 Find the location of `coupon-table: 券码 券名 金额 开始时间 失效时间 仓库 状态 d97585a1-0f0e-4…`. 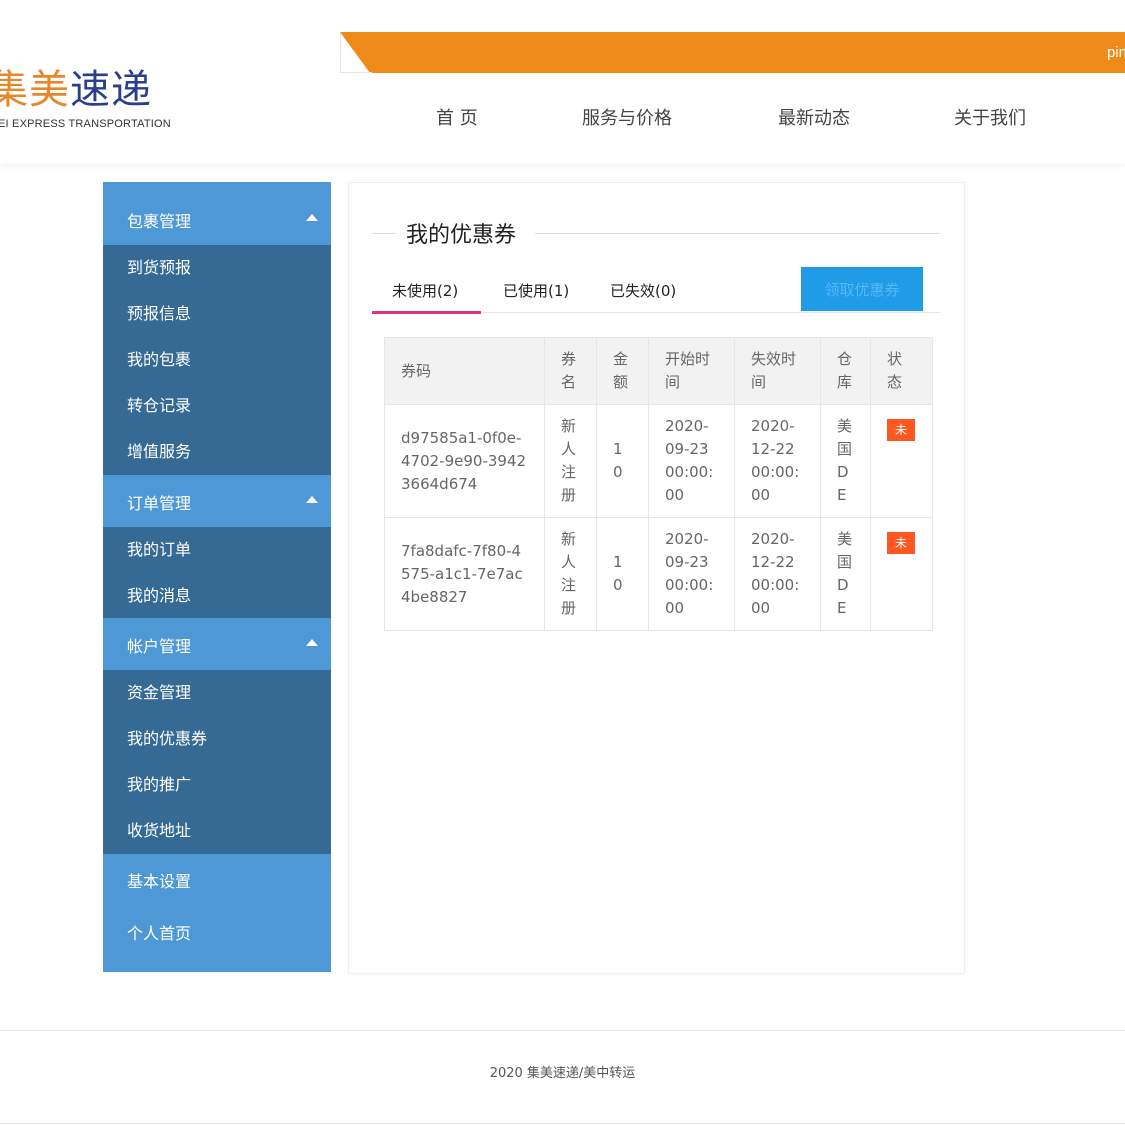

coupon-table: 券码 券名 金额 开始时间 失效时间 仓库 状态 d97585a1-0f0e-4… is located at coordinates (658, 484).